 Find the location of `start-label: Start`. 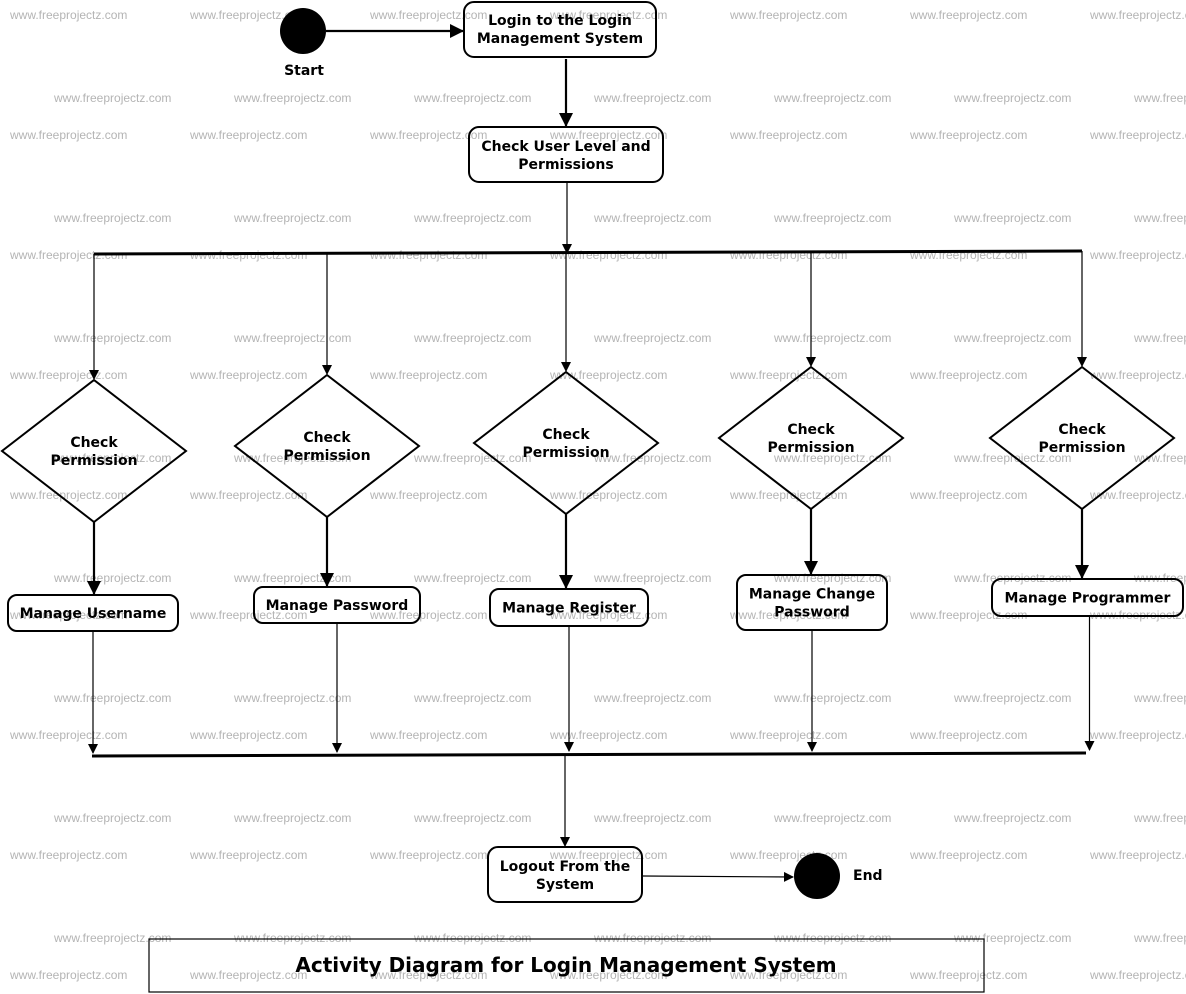

start-label: Start is located at coordinates (304, 71).